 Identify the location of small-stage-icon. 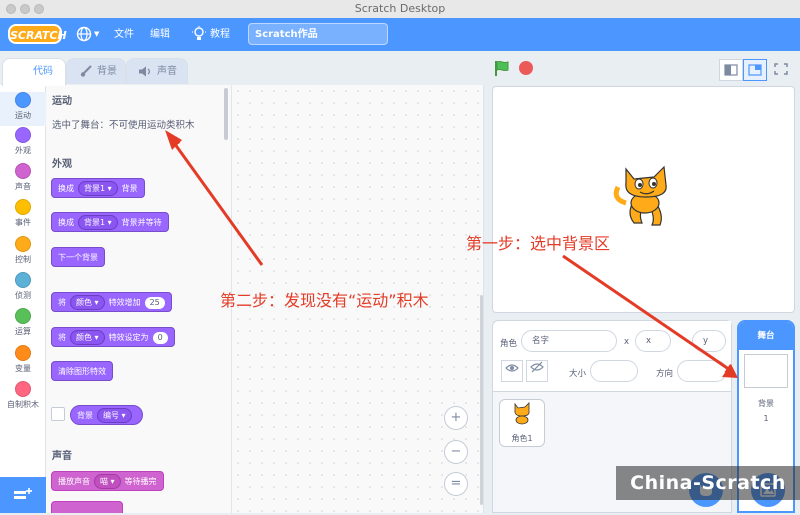
(731, 70).